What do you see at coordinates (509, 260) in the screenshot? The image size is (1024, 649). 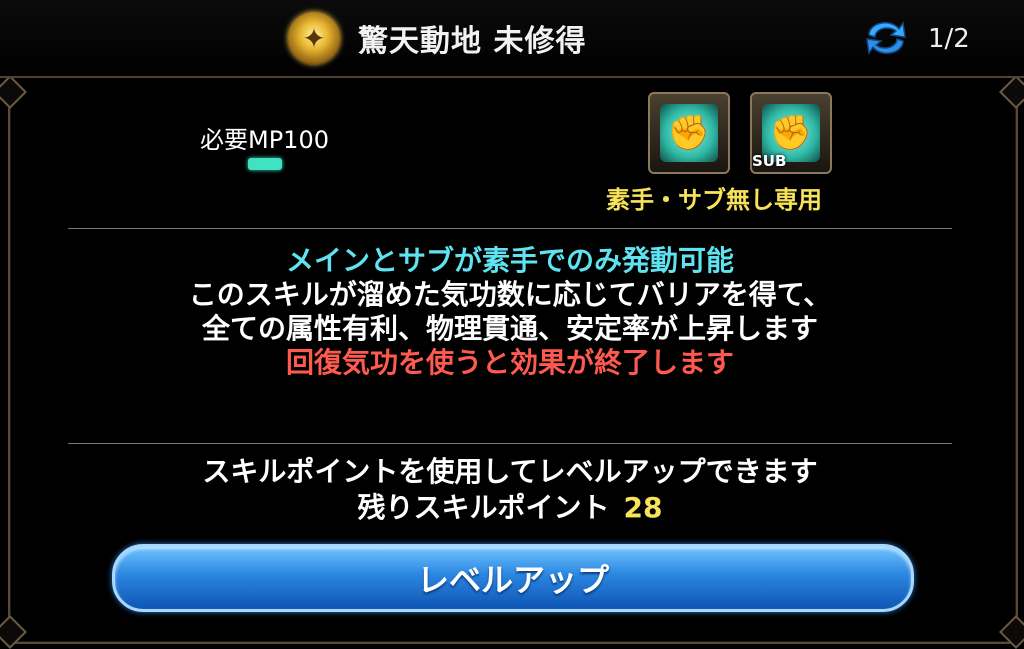 I see `condition-line: メインとサブが素手でのみ発動可能` at bounding box center [509, 260].